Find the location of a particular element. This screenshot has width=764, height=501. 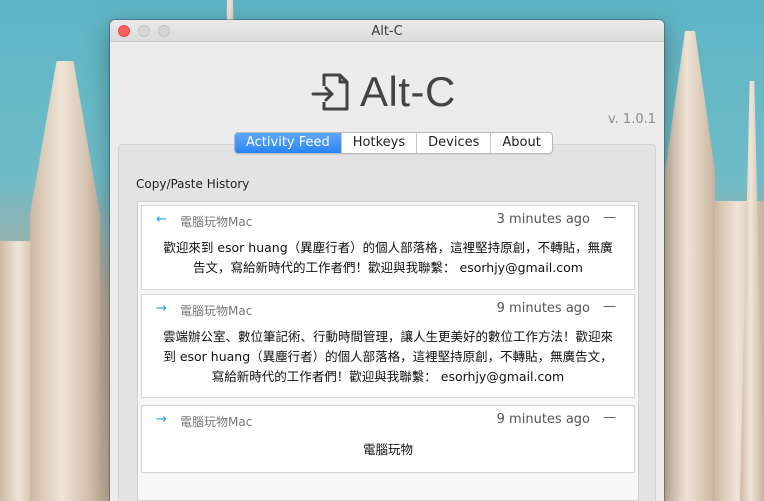

app-header: Alt-C v. 1.0.1 is located at coordinates (387, 92).